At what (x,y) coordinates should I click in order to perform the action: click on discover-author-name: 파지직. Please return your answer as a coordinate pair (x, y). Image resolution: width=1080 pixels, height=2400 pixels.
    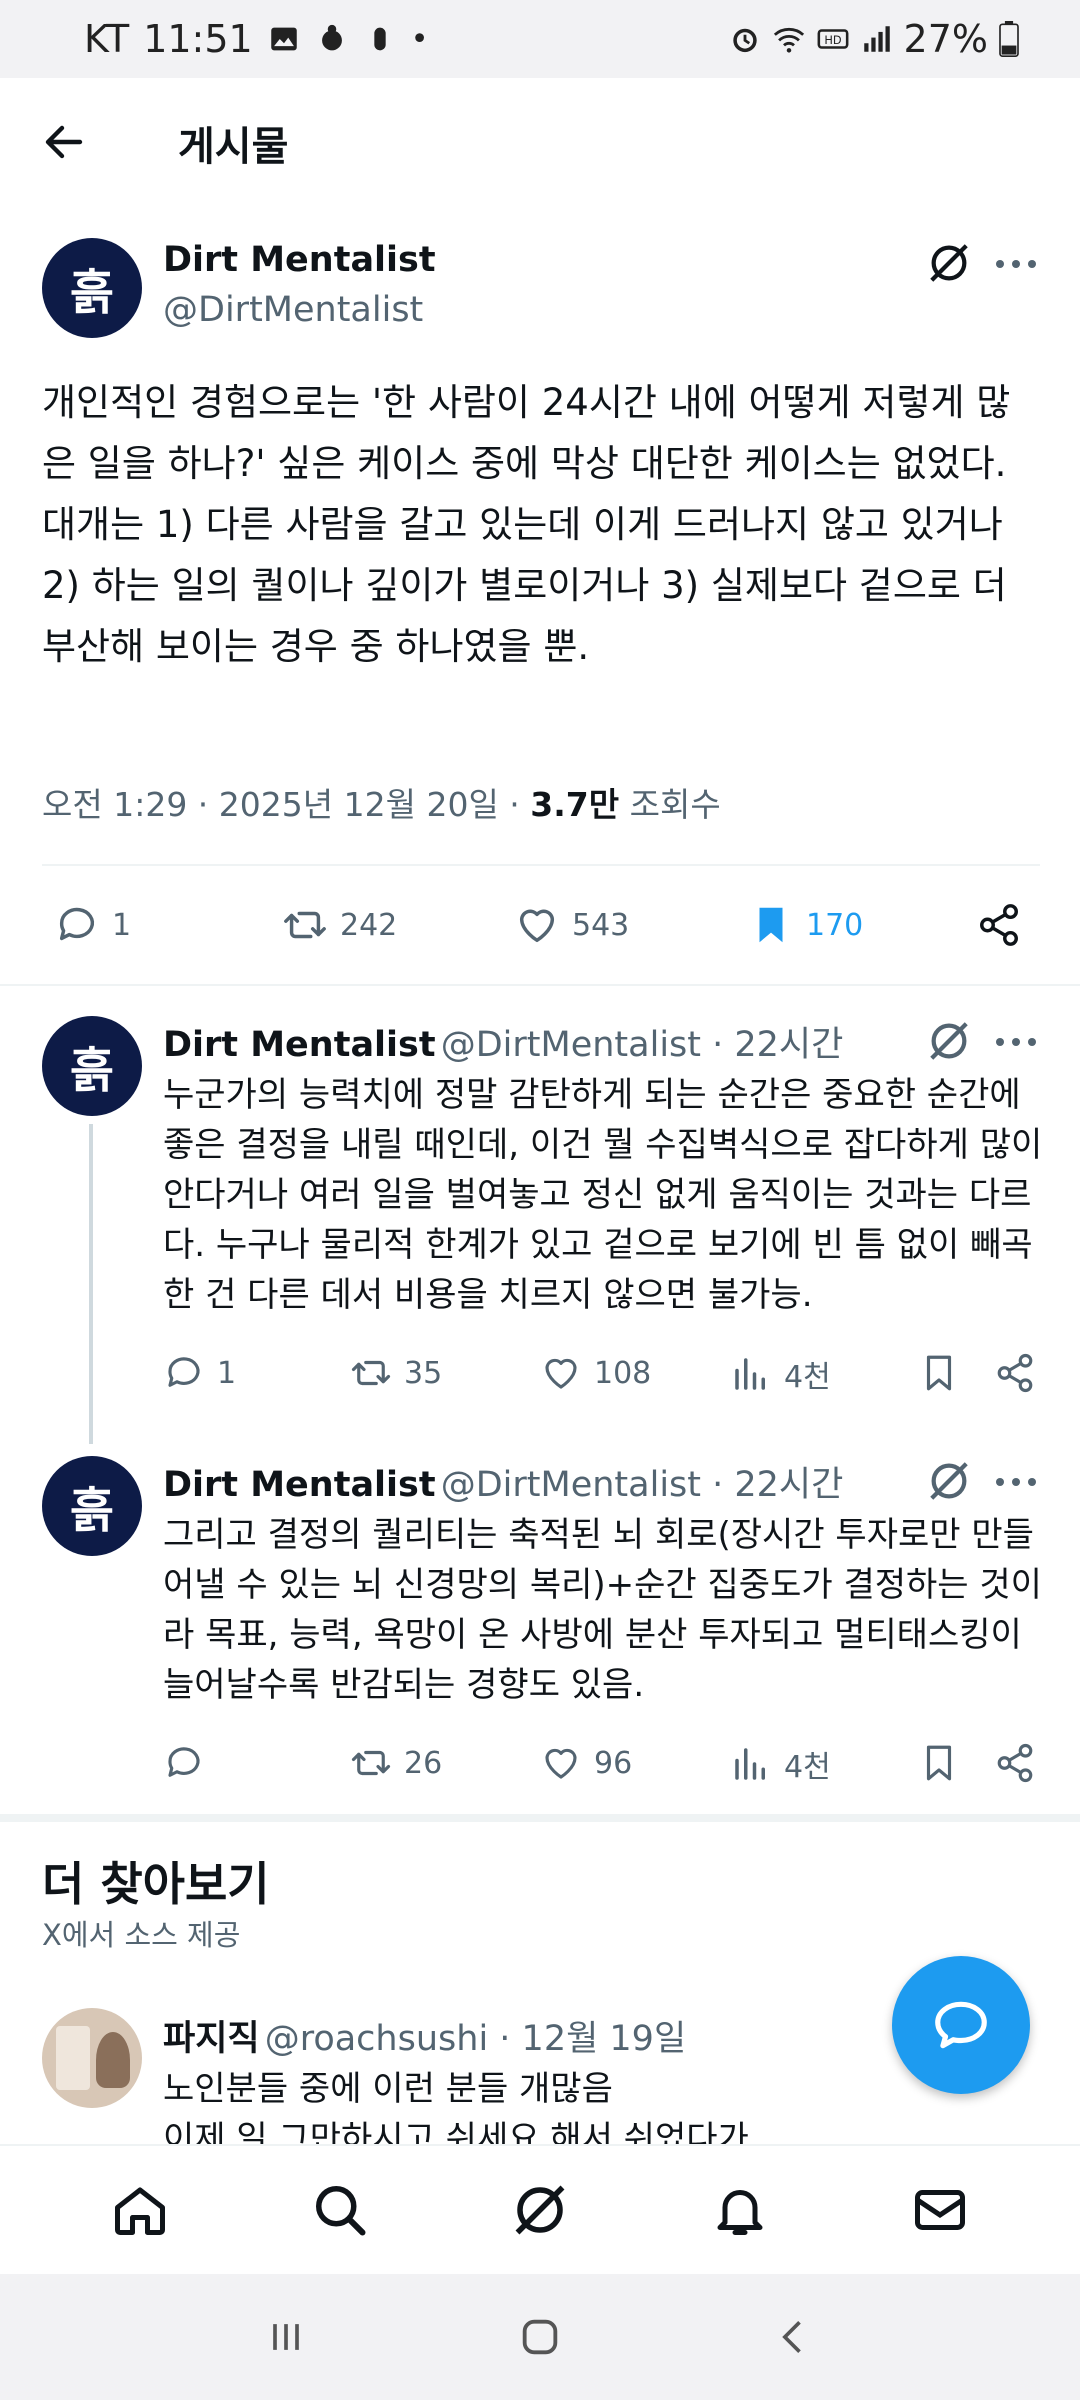
    Looking at the image, I should click on (211, 2039).